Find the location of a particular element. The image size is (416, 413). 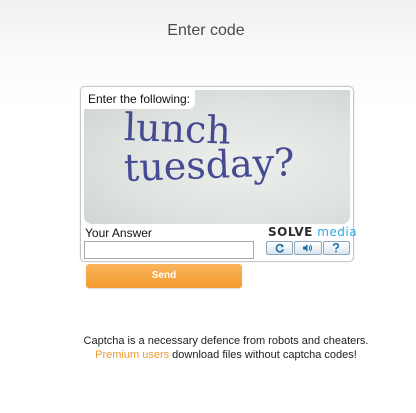

captcha-challenge-text: lunch tuesday? is located at coordinates (233, 147).